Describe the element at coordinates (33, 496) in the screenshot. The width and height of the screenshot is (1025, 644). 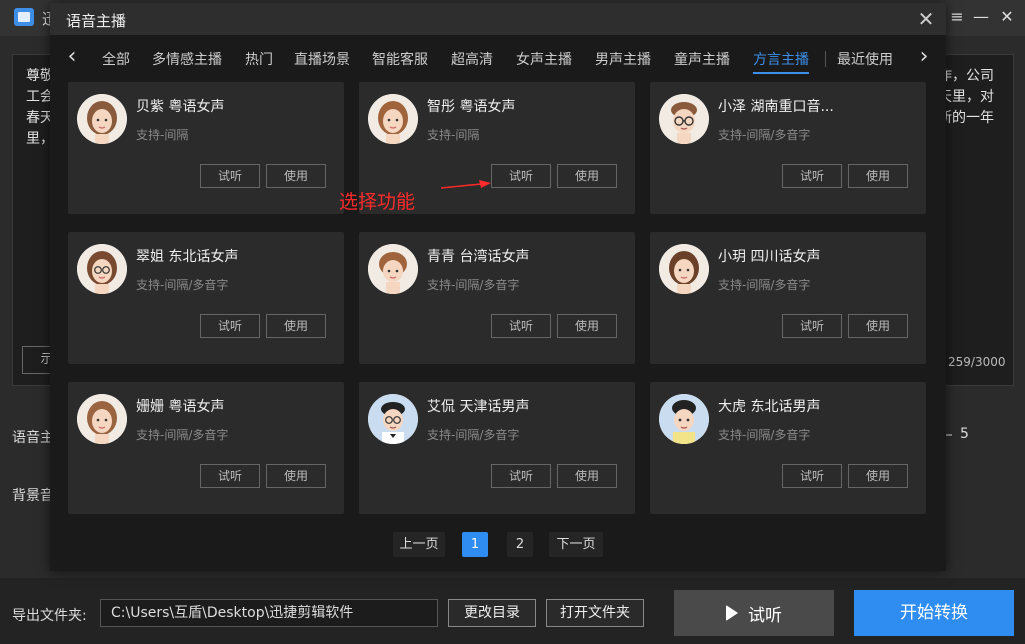
I see `music-label: 背景音` at that location.